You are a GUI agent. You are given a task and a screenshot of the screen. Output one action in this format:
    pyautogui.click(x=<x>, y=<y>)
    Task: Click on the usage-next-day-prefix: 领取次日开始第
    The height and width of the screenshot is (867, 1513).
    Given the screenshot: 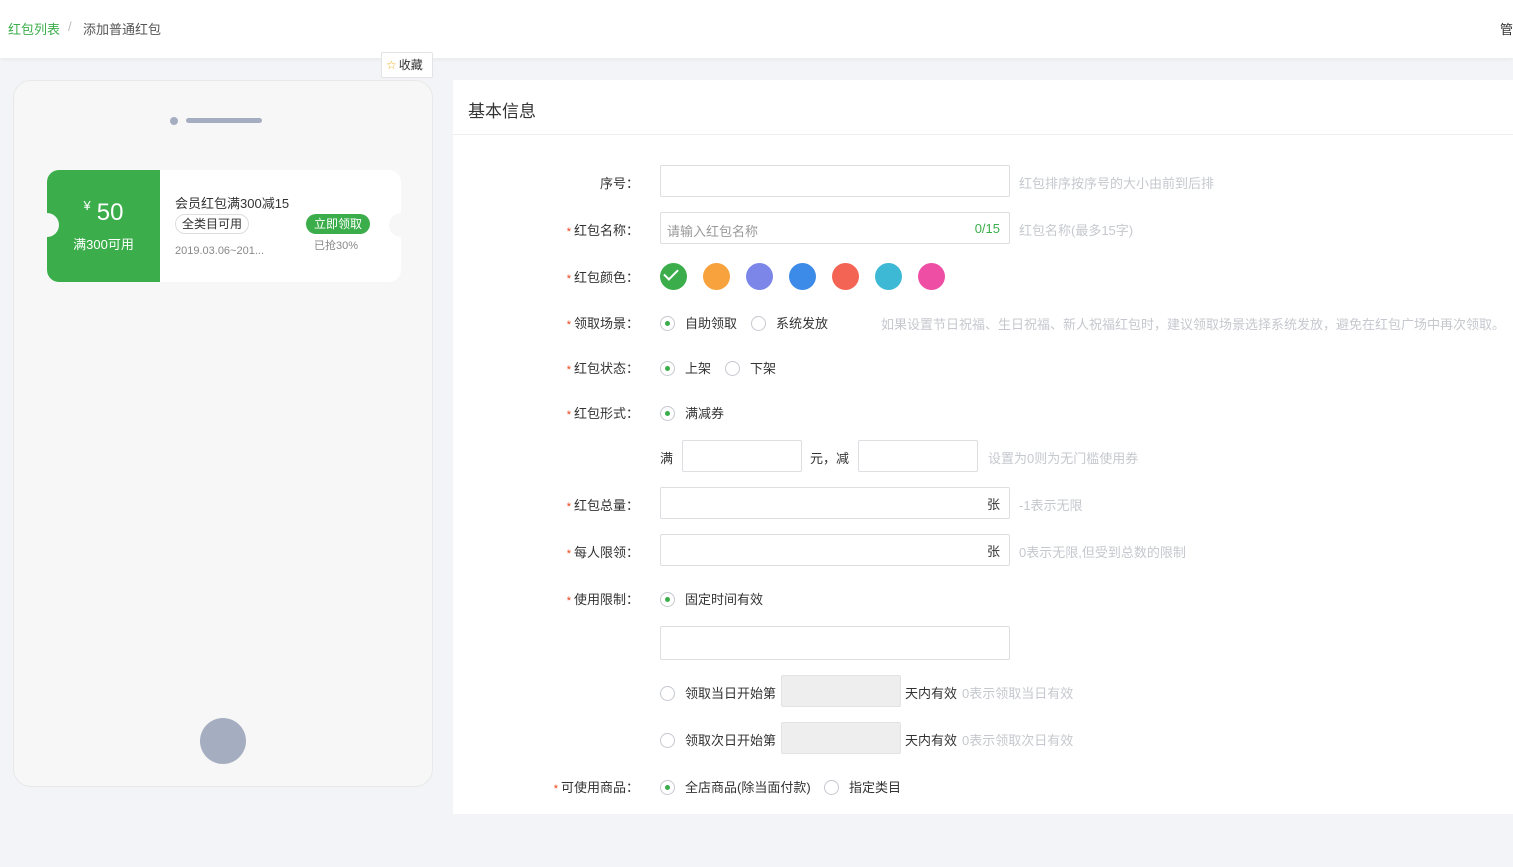 What is the action you would take?
    pyautogui.click(x=731, y=740)
    